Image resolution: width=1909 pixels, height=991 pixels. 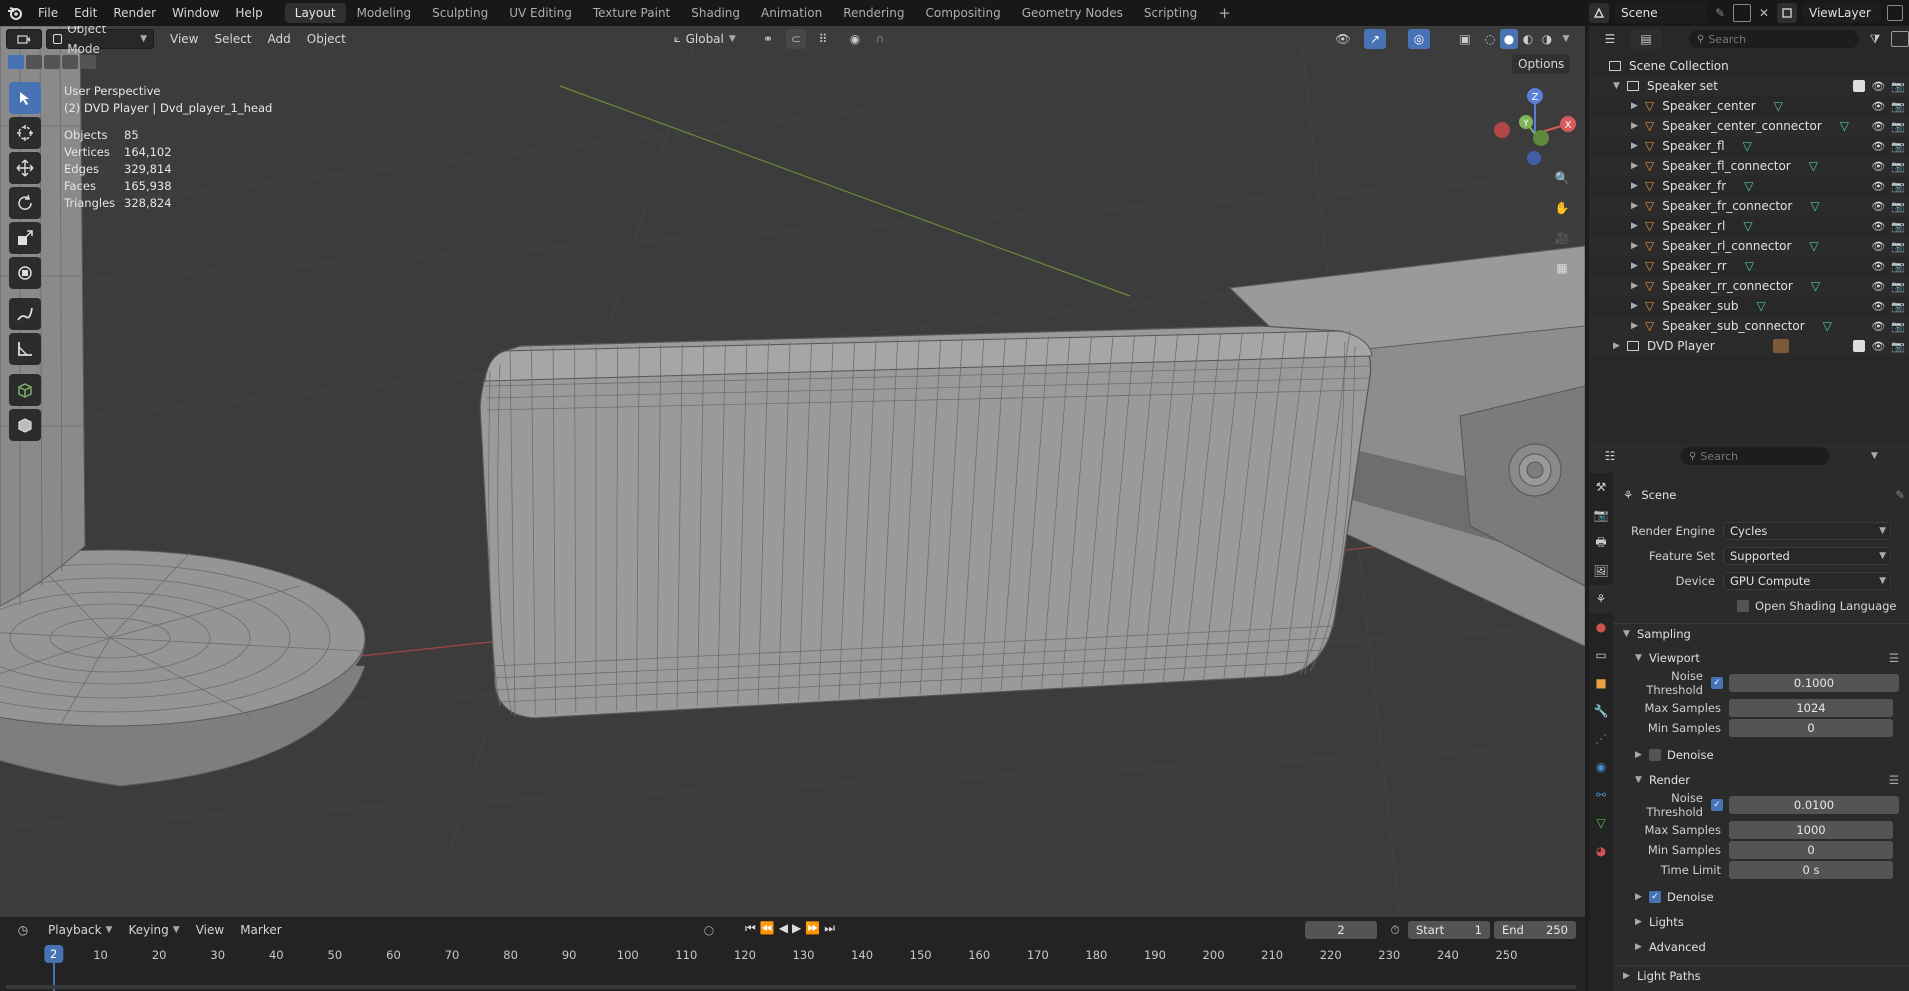 What do you see at coordinates (709, 930) in the screenshot?
I see `auto-keying-icon: ○` at bounding box center [709, 930].